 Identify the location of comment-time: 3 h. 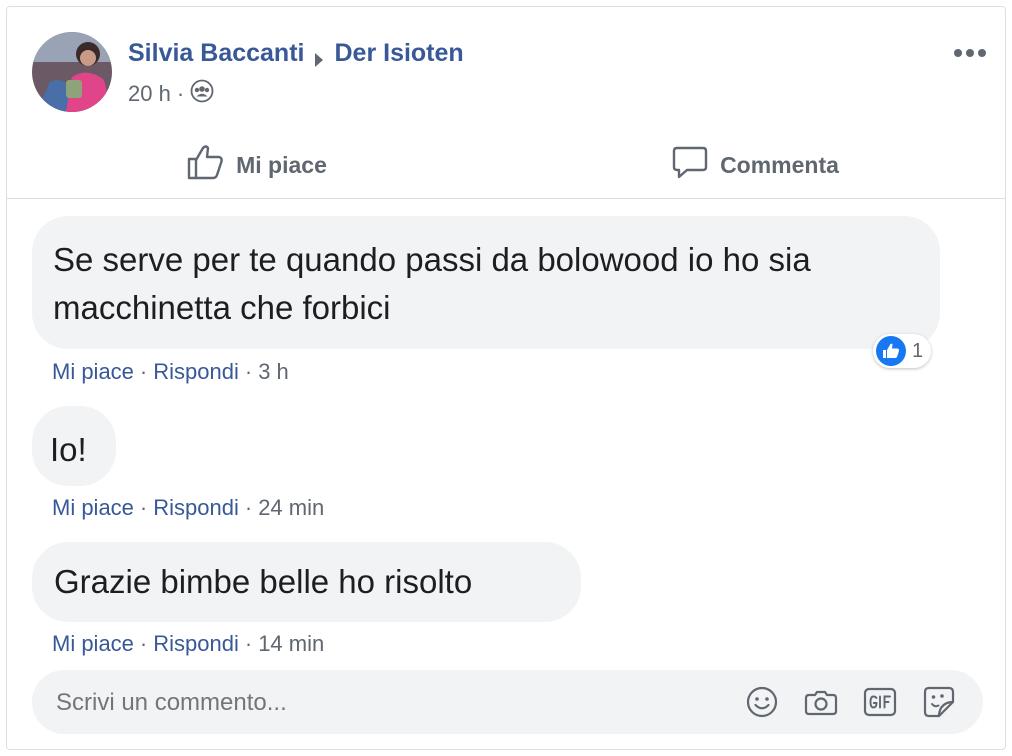
(273, 372).